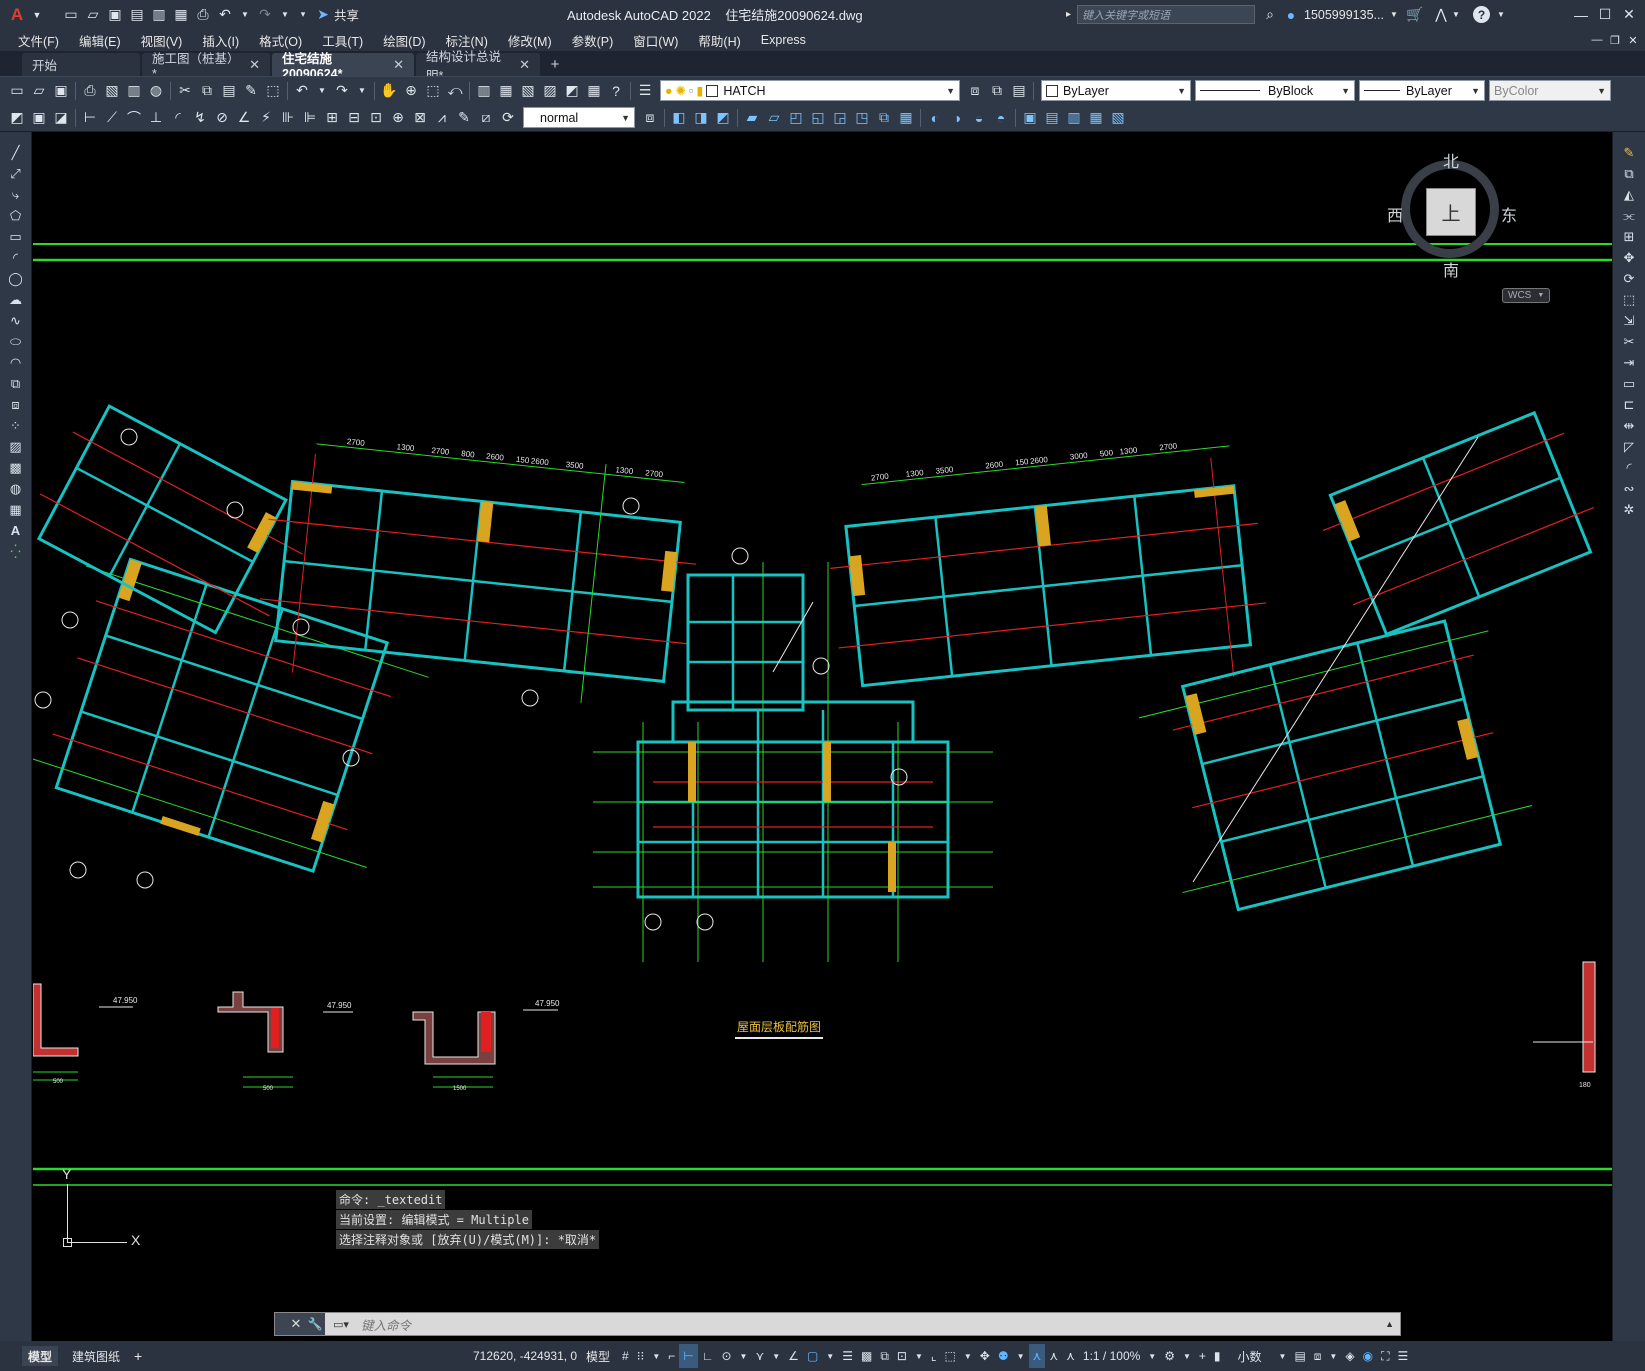 The image size is (1645, 1371). Describe the element at coordinates (902, 1356) in the screenshot. I see `3d-object-snap-icon: ⊡` at that location.